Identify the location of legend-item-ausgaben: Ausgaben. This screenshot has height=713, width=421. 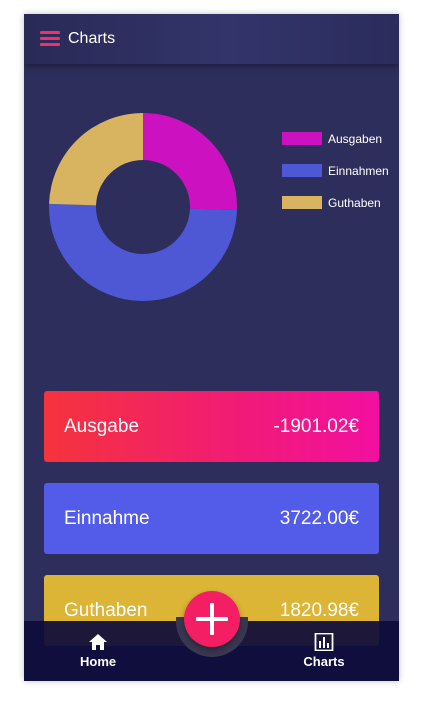
(332, 138).